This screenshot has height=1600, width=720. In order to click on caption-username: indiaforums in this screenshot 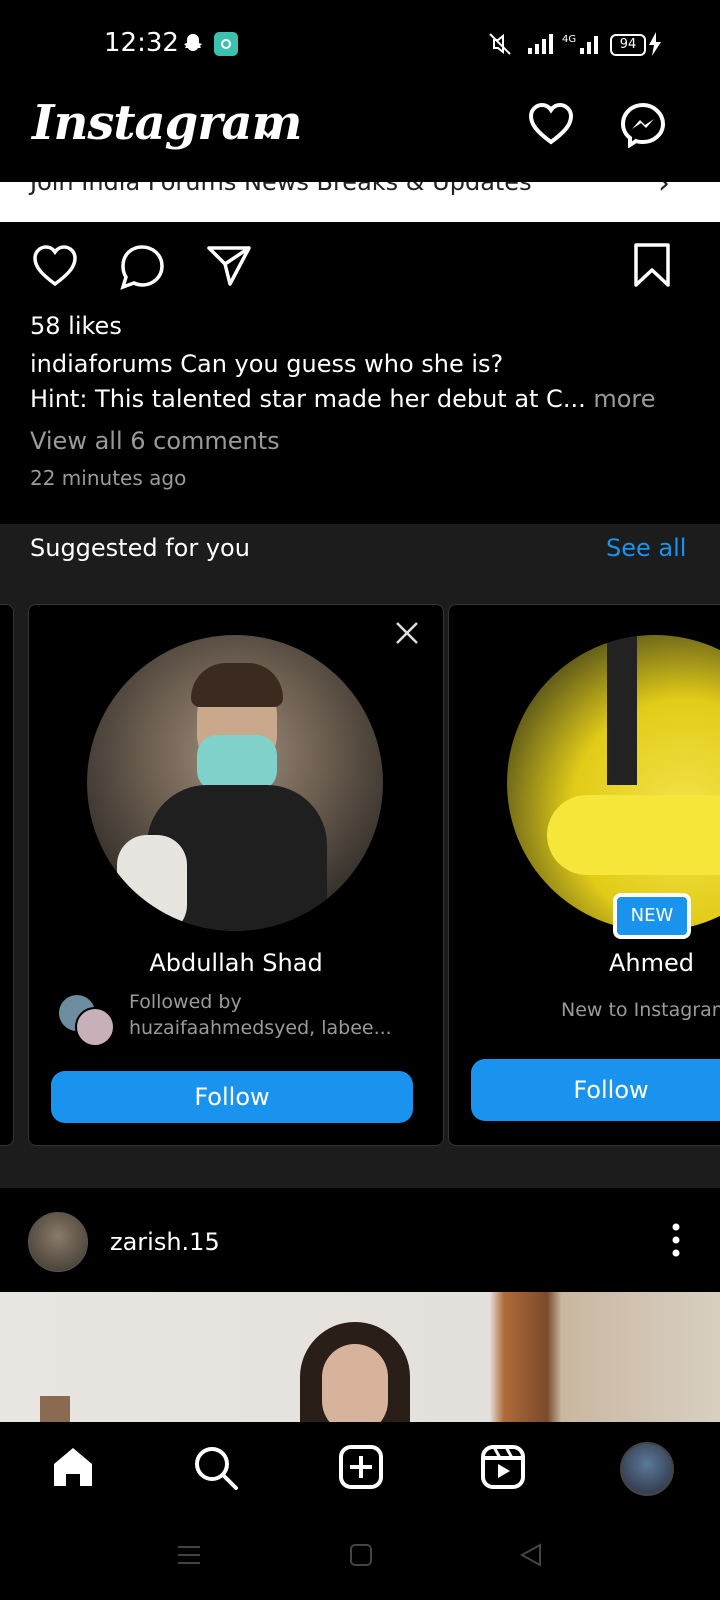, I will do `click(101, 364)`.